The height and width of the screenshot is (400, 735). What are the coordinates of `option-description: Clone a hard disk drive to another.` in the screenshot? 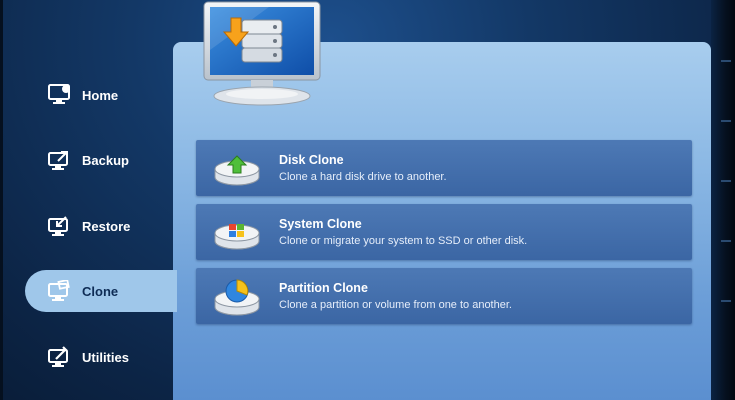 It's located at (363, 177).